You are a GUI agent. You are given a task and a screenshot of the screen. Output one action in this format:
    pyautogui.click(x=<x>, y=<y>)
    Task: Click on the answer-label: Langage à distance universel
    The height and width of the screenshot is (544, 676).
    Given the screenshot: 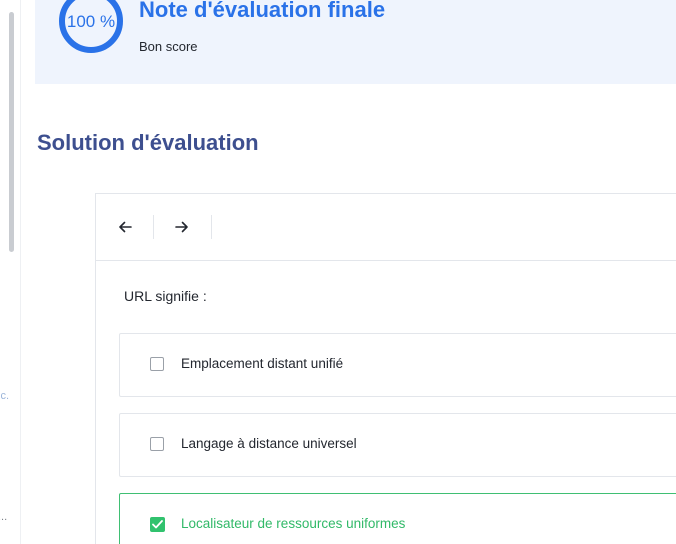 What is the action you would take?
    pyautogui.click(x=269, y=443)
    